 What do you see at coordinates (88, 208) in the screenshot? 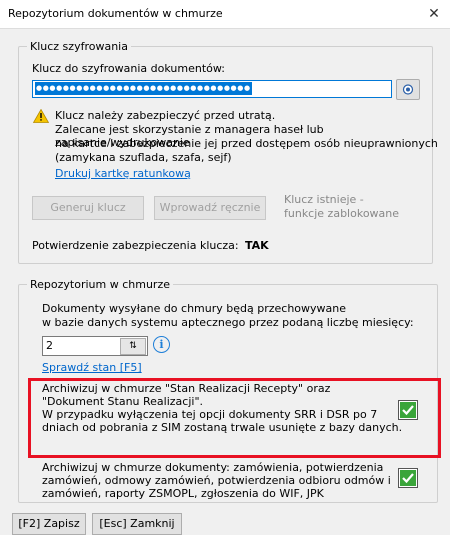
I see `generate-key-button: Generuj klucz` at bounding box center [88, 208].